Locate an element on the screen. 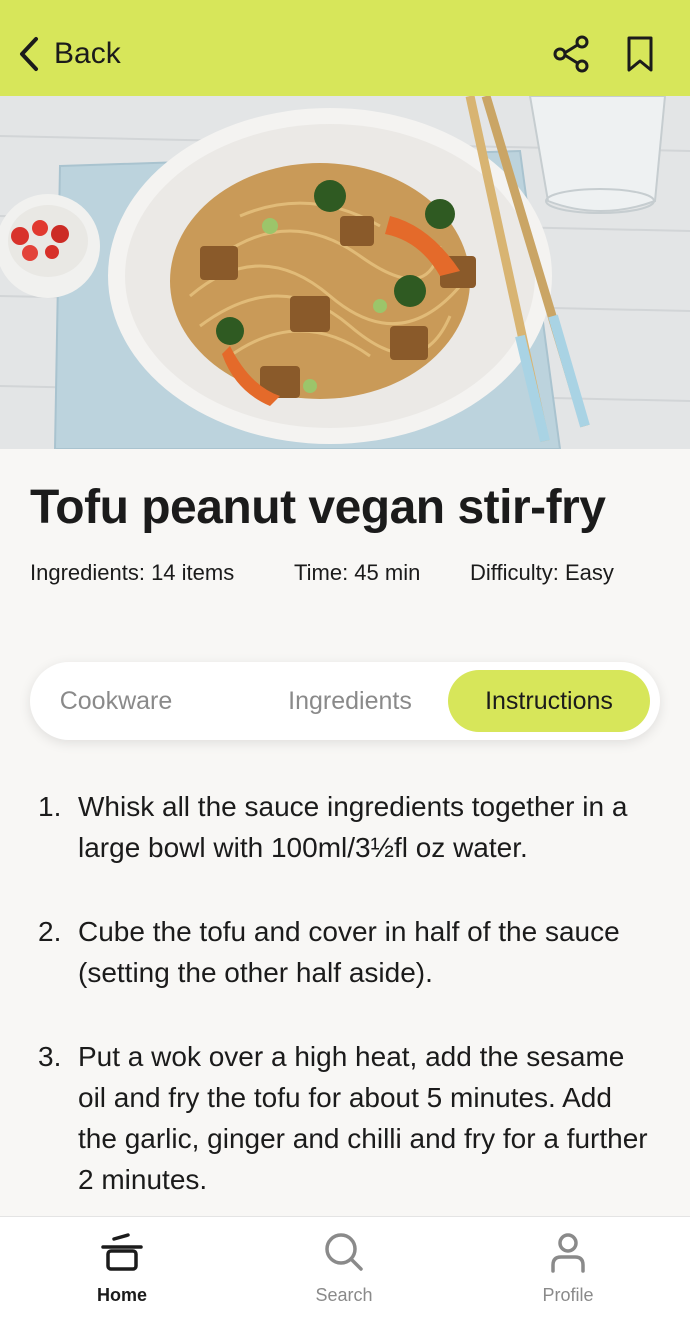 Image resolution: width=690 pixels, height=1325 pixels. step-number: 3. is located at coordinates (50, 1056).